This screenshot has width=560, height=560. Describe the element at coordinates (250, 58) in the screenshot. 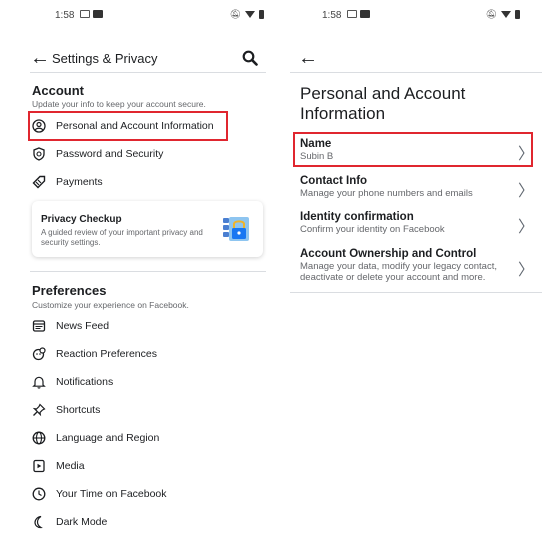

I see `search-icon` at that location.